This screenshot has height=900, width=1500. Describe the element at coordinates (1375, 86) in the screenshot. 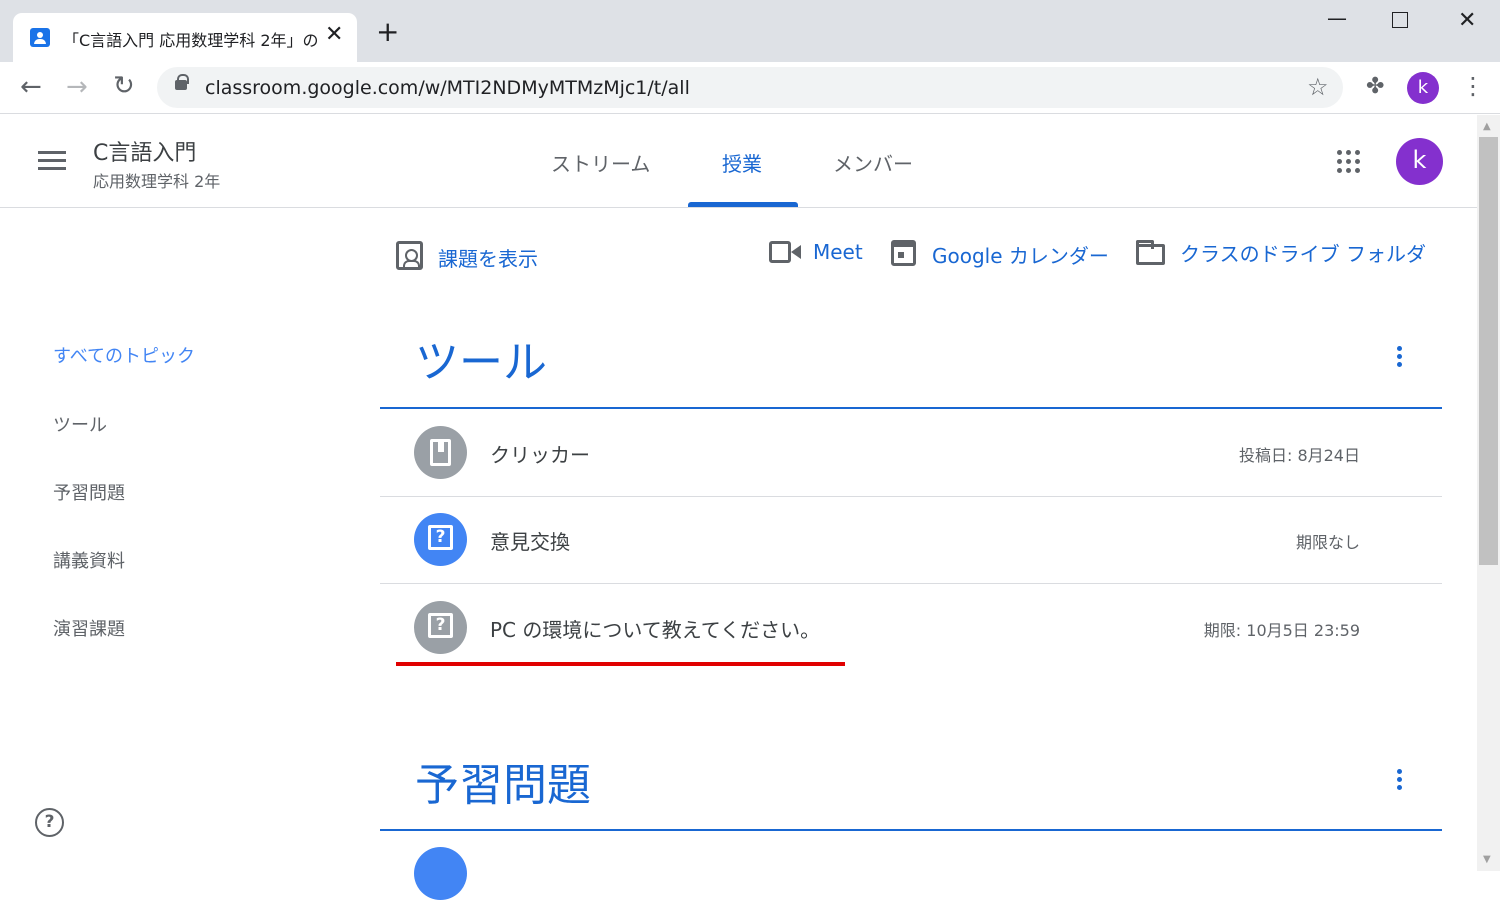

I see `extensions-puzzle-icon: ✤` at that location.